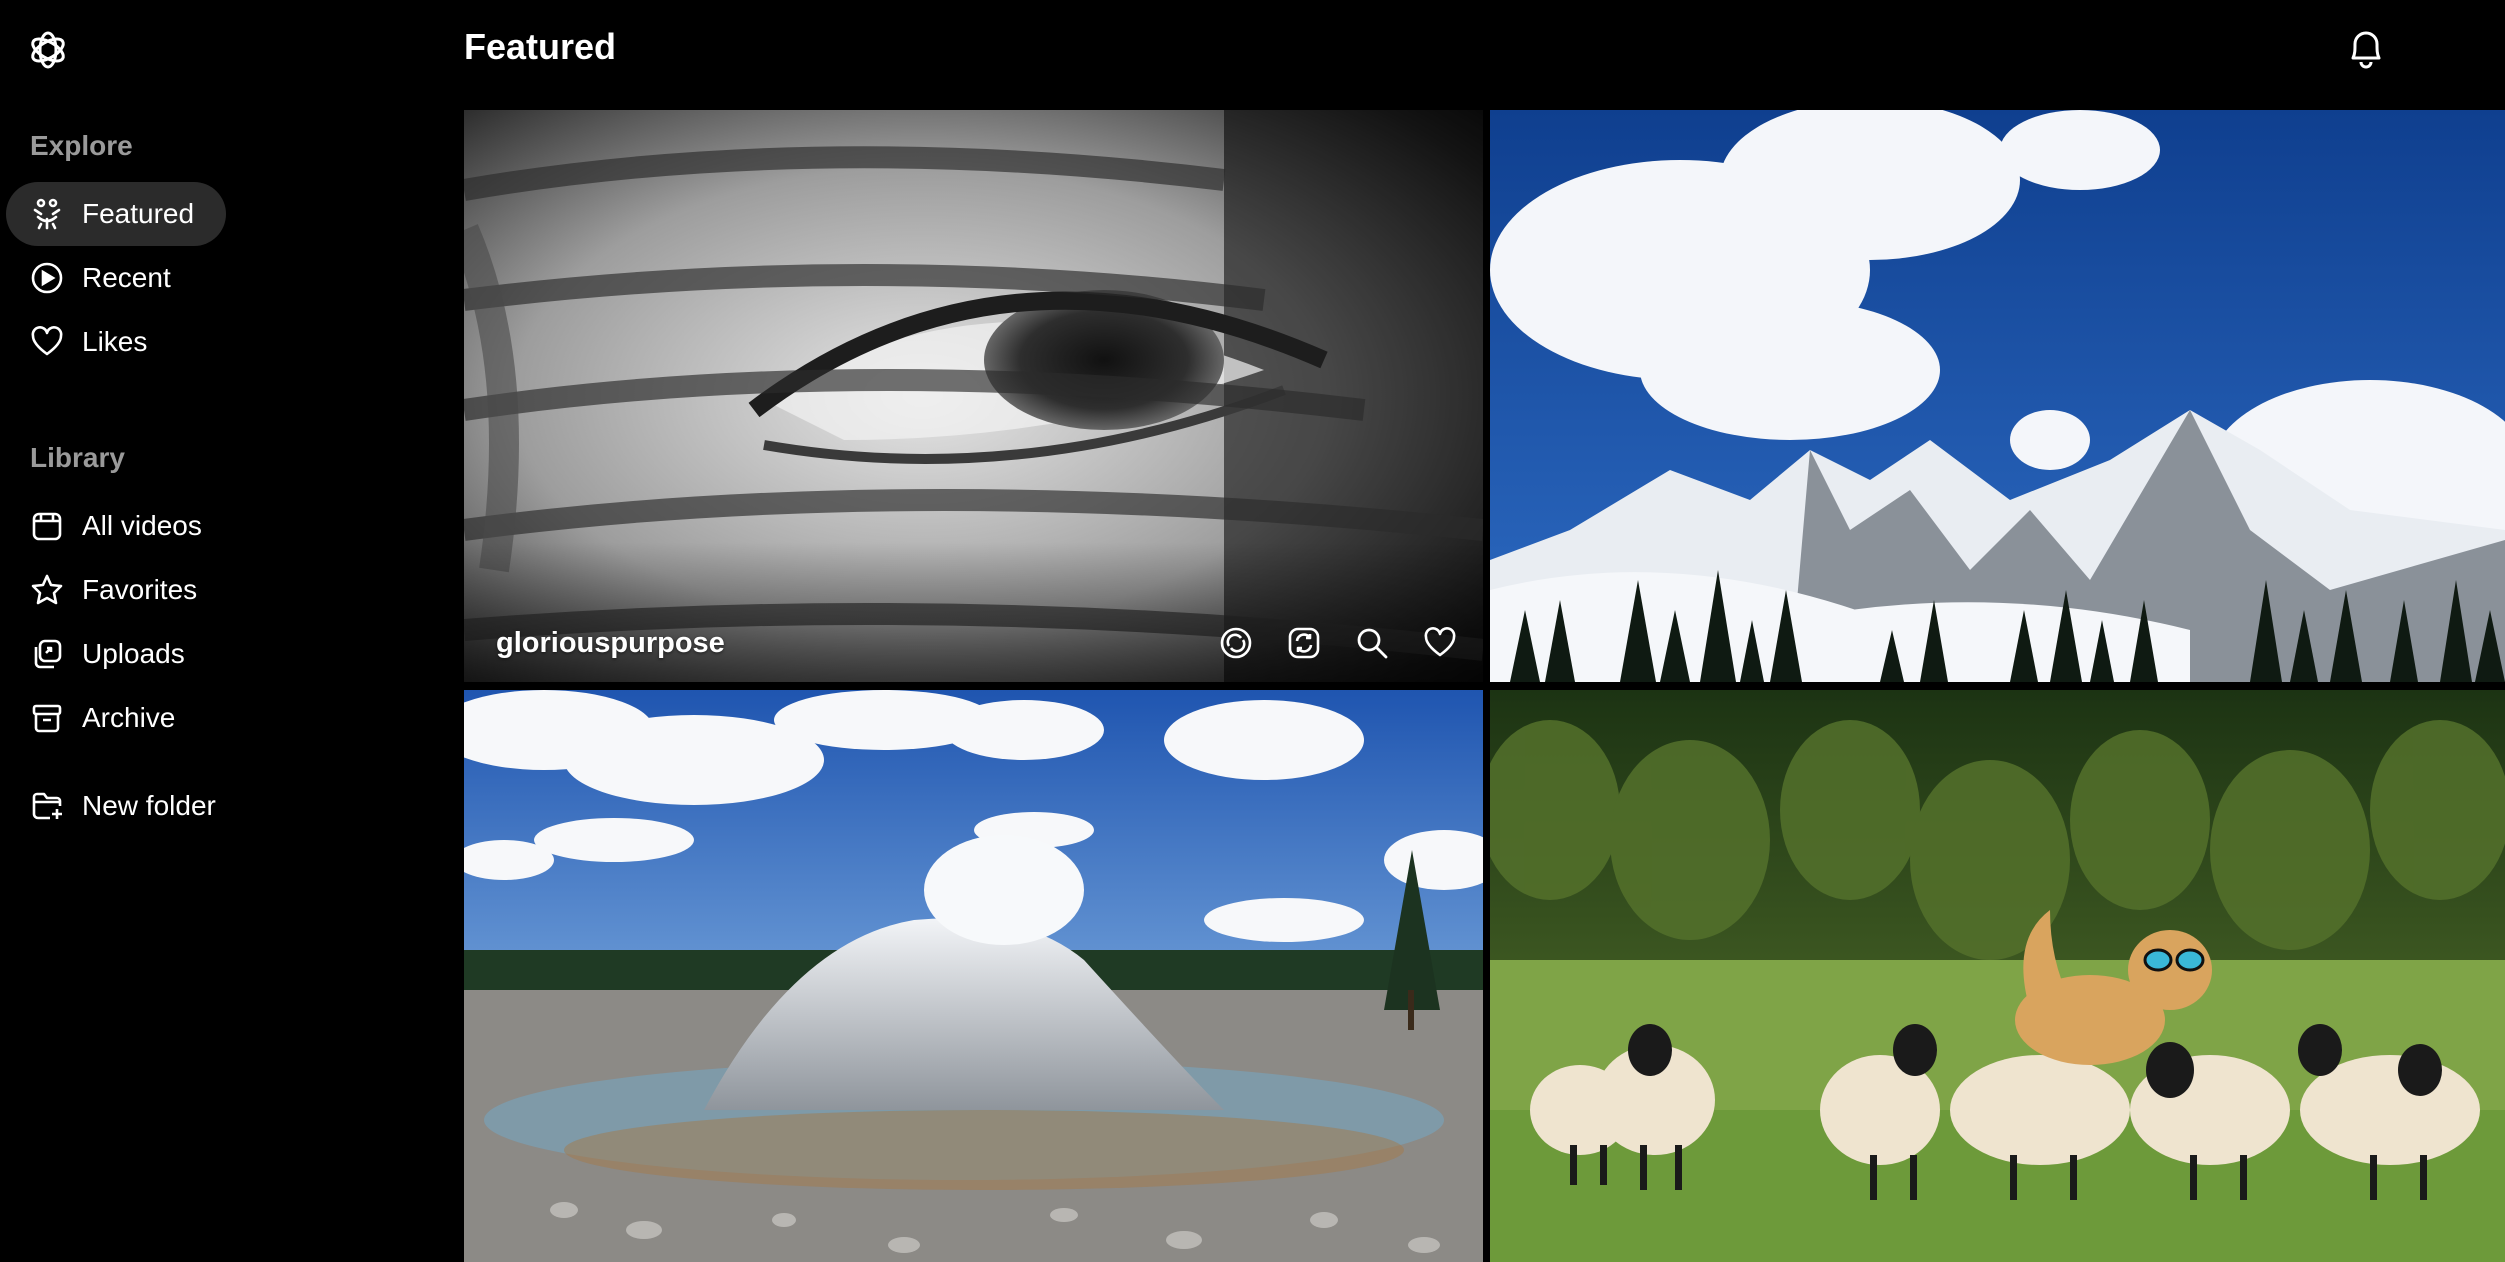  Describe the element at coordinates (1338, 643) in the screenshot. I see `tile-actions` at that location.